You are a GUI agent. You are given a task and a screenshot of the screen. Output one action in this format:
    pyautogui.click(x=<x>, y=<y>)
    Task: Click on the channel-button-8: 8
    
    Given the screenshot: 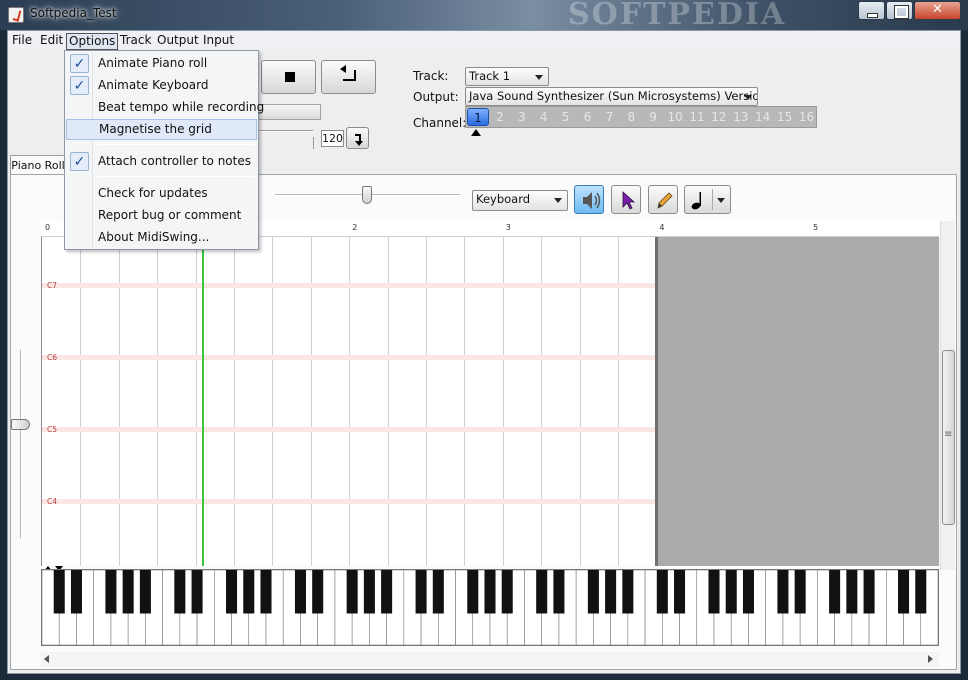 What is the action you would take?
    pyautogui.click(x=631, y=117)
    